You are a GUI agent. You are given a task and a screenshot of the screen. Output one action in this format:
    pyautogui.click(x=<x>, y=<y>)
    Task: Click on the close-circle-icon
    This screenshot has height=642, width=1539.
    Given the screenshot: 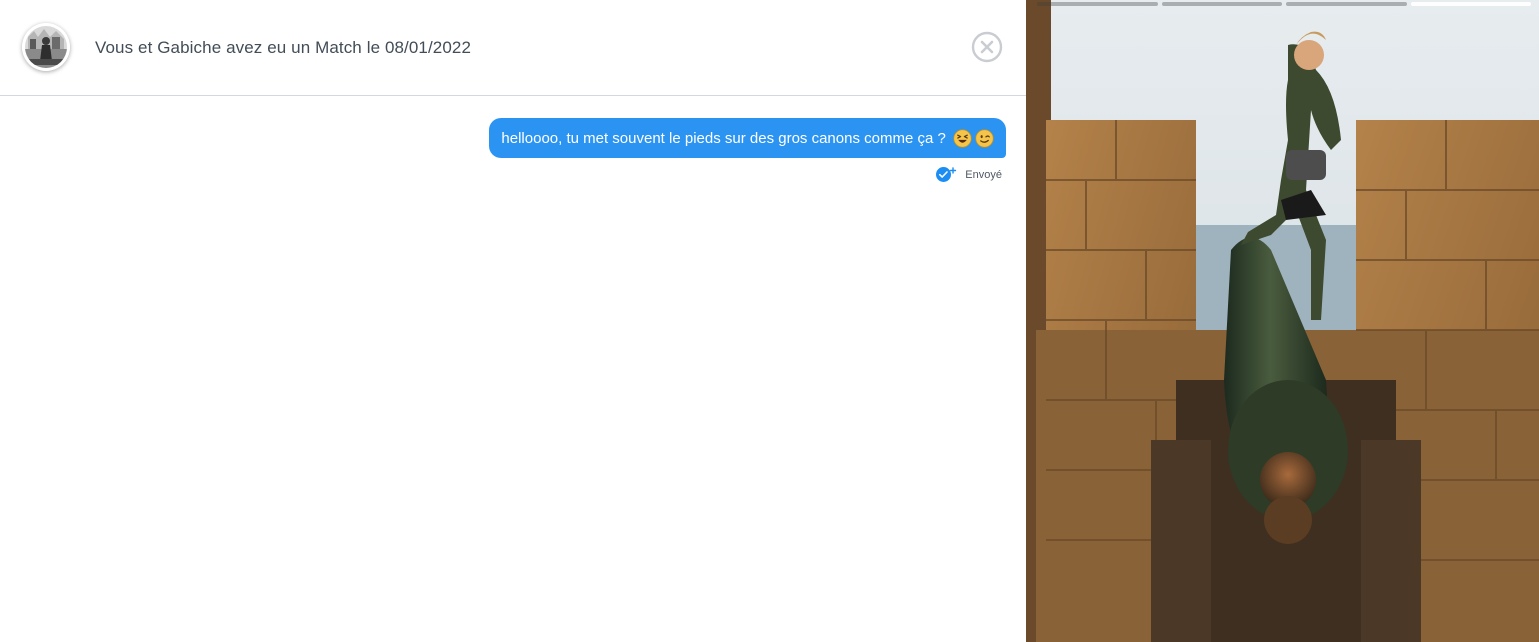 What is the action you would take?
    pyautogui.click(x=987, y=47)
    